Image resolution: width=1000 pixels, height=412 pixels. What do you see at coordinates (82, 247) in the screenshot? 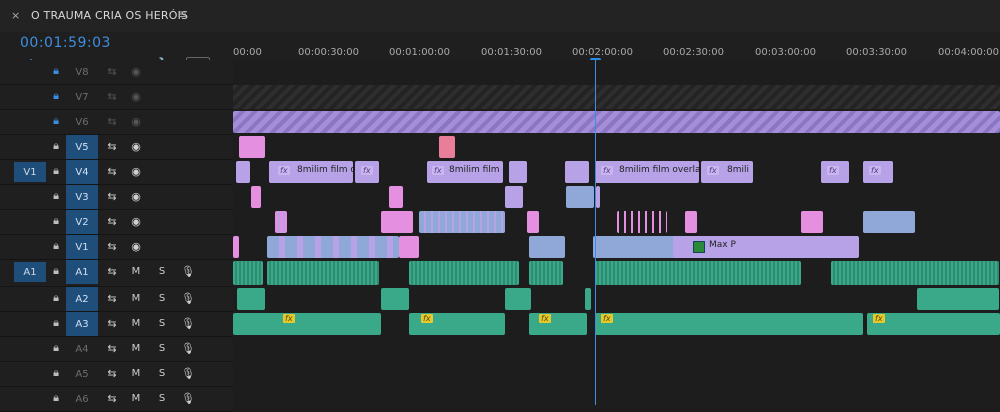
I see `track-target: V1` at bounding box center [82, 247].